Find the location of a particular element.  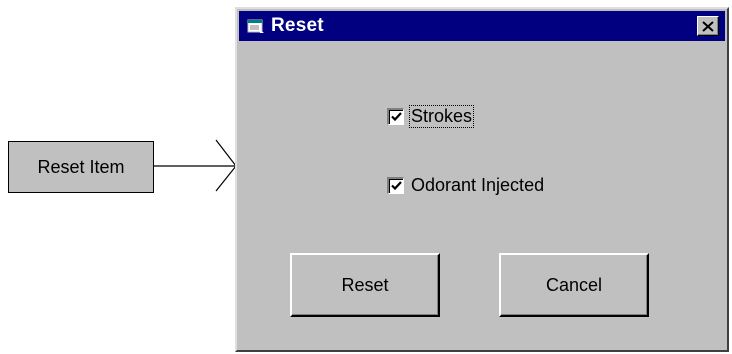

dialog-title: Reset is located at coordinates (297, 25).